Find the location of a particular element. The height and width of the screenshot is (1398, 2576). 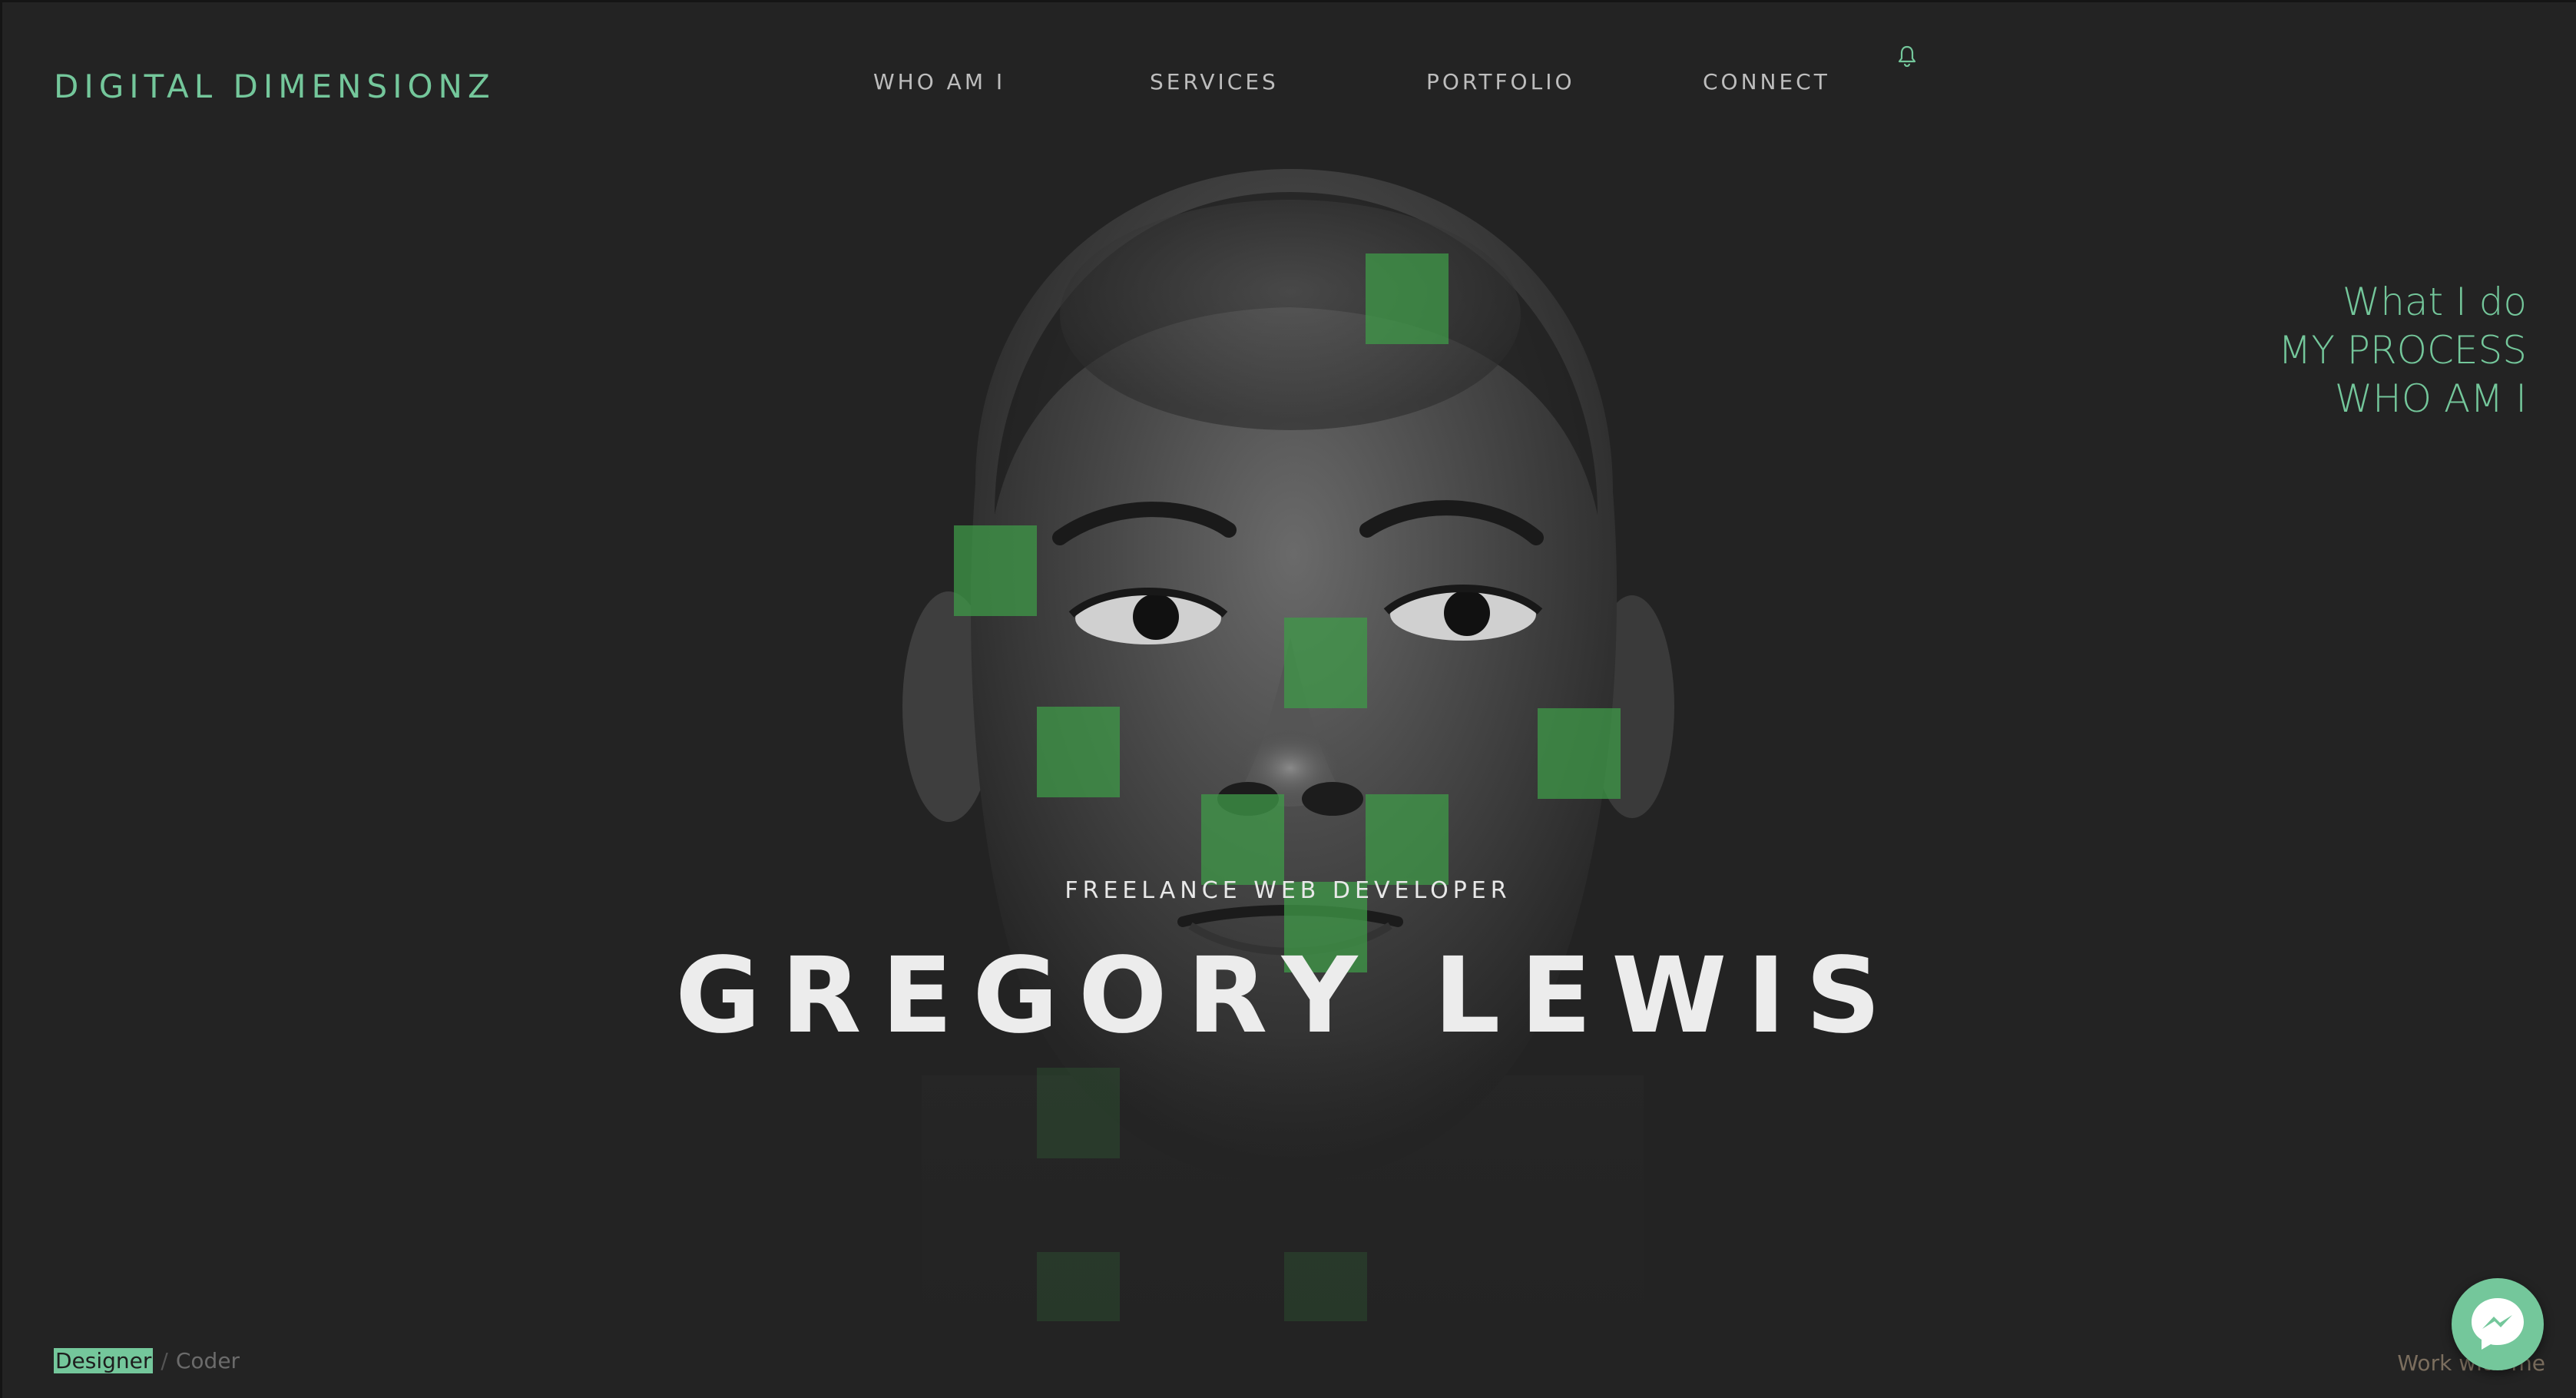

role-coder: Coder is located at coordinates (208, 1361).